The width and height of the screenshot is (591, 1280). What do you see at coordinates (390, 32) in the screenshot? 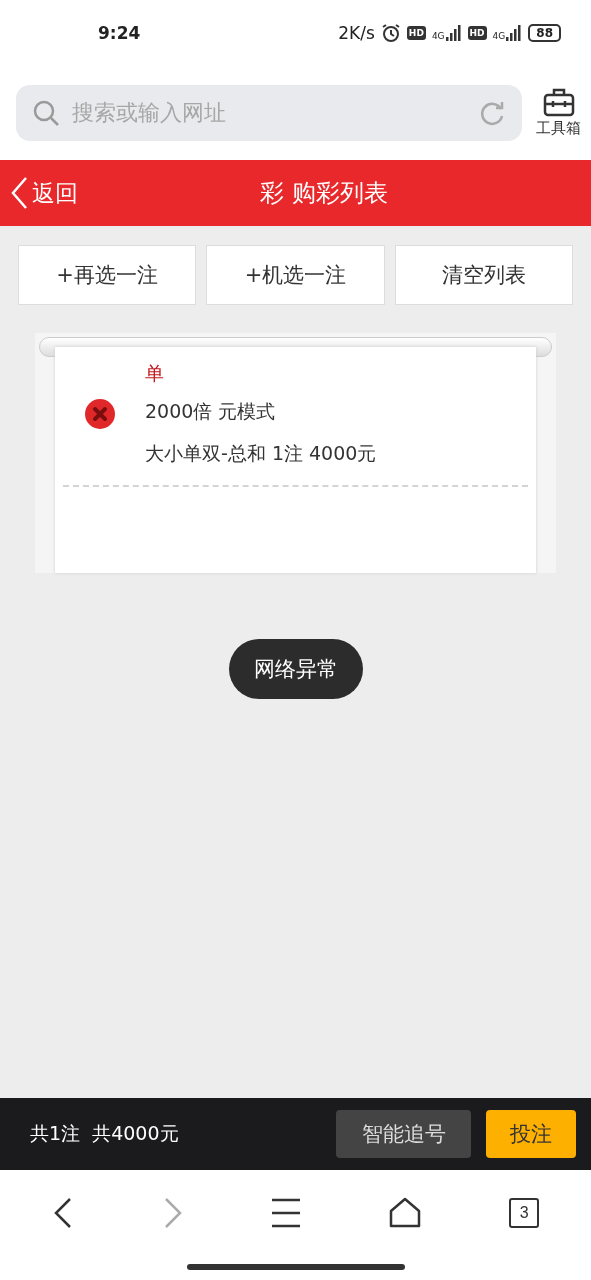
I see `alarm-icon` at bounding box center [390, 32].